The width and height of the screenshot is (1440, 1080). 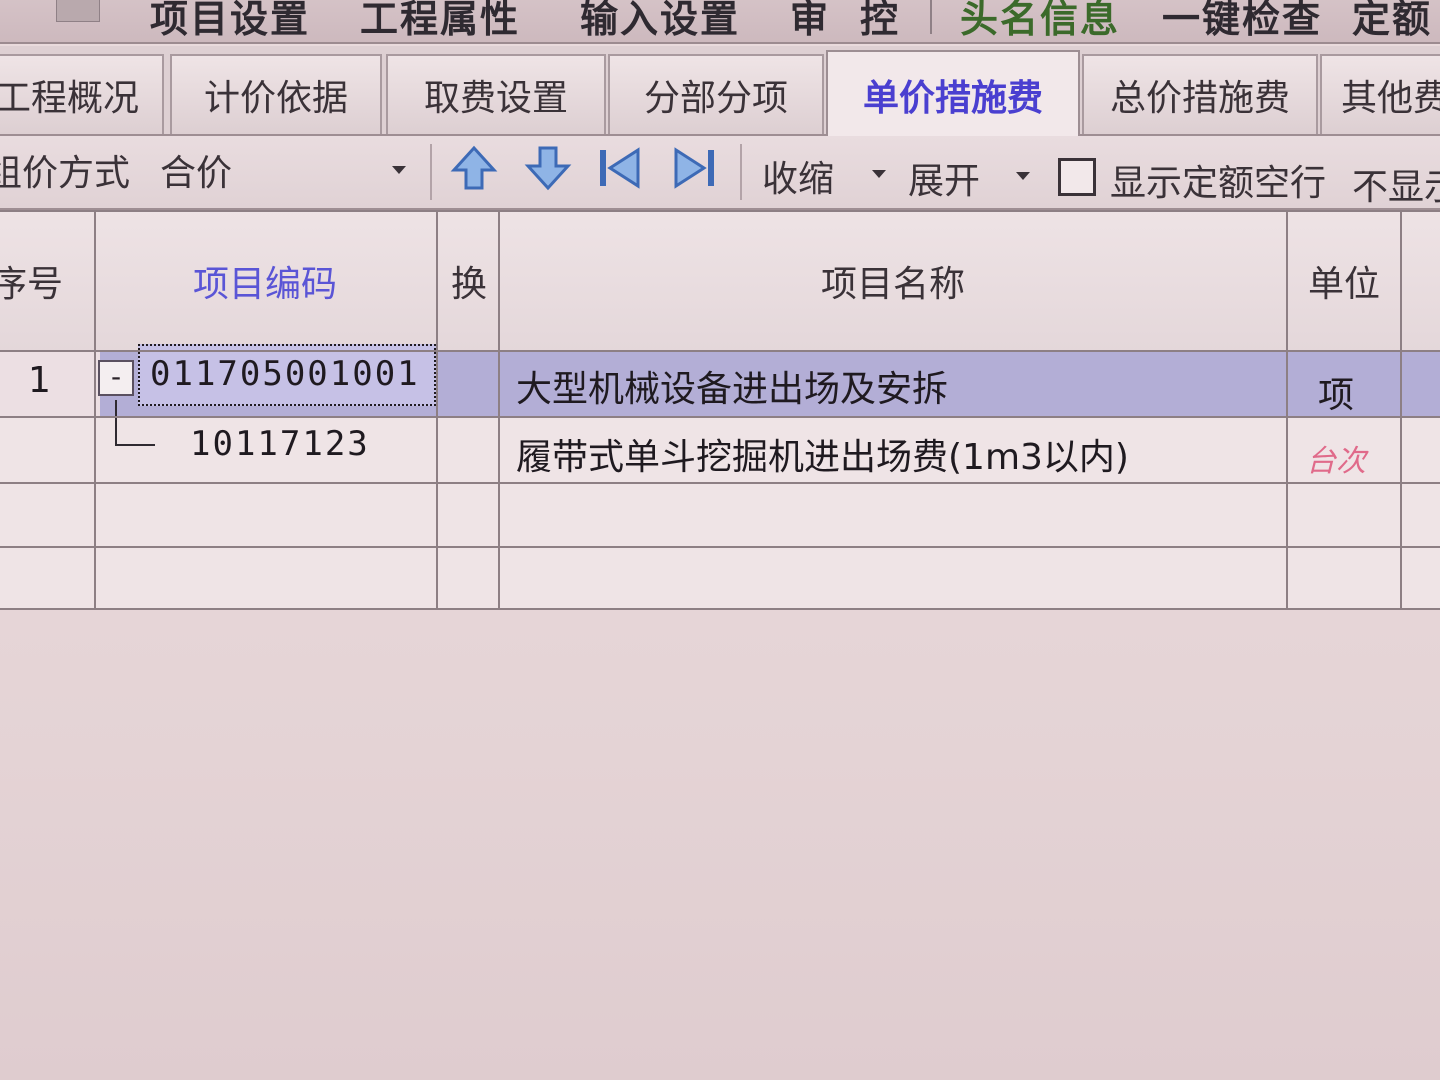 What do you see at coordinates (399, 170) in the screenshot?
I see `chevron-down-icon` at bounding box center [399, 170].